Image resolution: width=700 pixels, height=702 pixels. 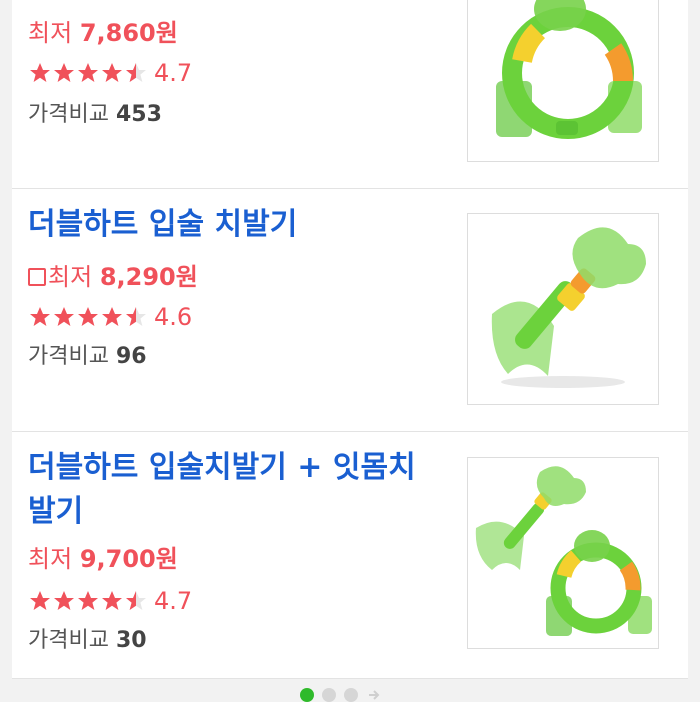 I want to click on product-2-stars, so click(x=88, y=317).